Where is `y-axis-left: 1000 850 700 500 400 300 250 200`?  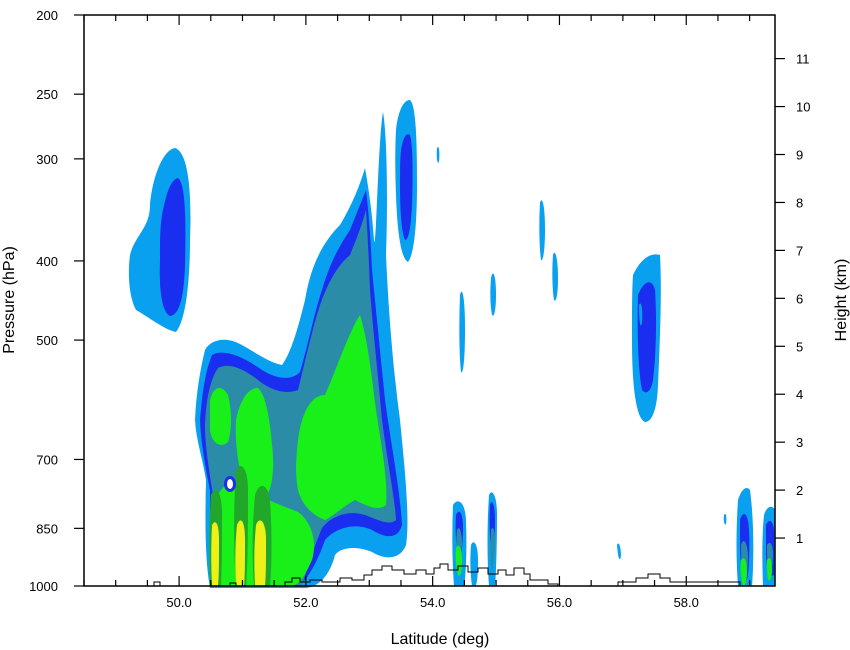
y-axis-left: 1000 850 700 500 400 300 250 200 is located at coordinates (56, 301).